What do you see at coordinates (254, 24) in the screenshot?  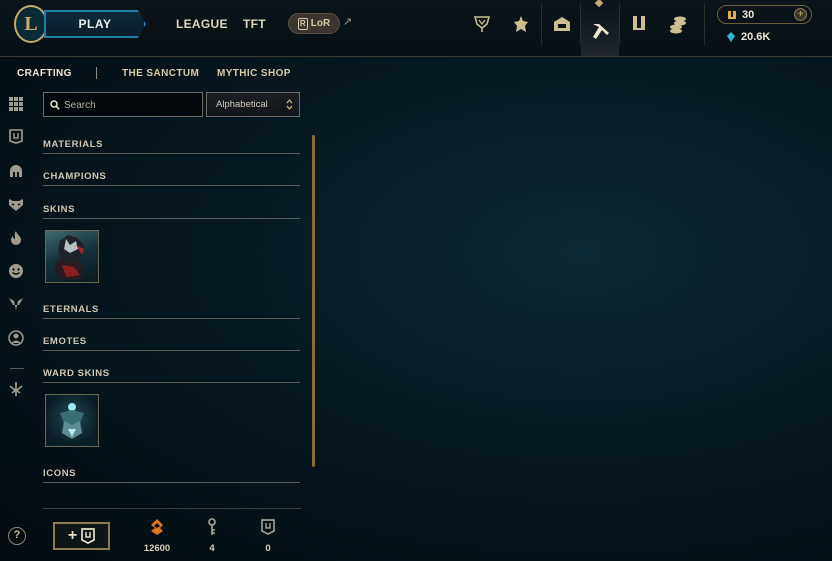 I see `nav-tft: TFT` at bounding box center [254, 24].